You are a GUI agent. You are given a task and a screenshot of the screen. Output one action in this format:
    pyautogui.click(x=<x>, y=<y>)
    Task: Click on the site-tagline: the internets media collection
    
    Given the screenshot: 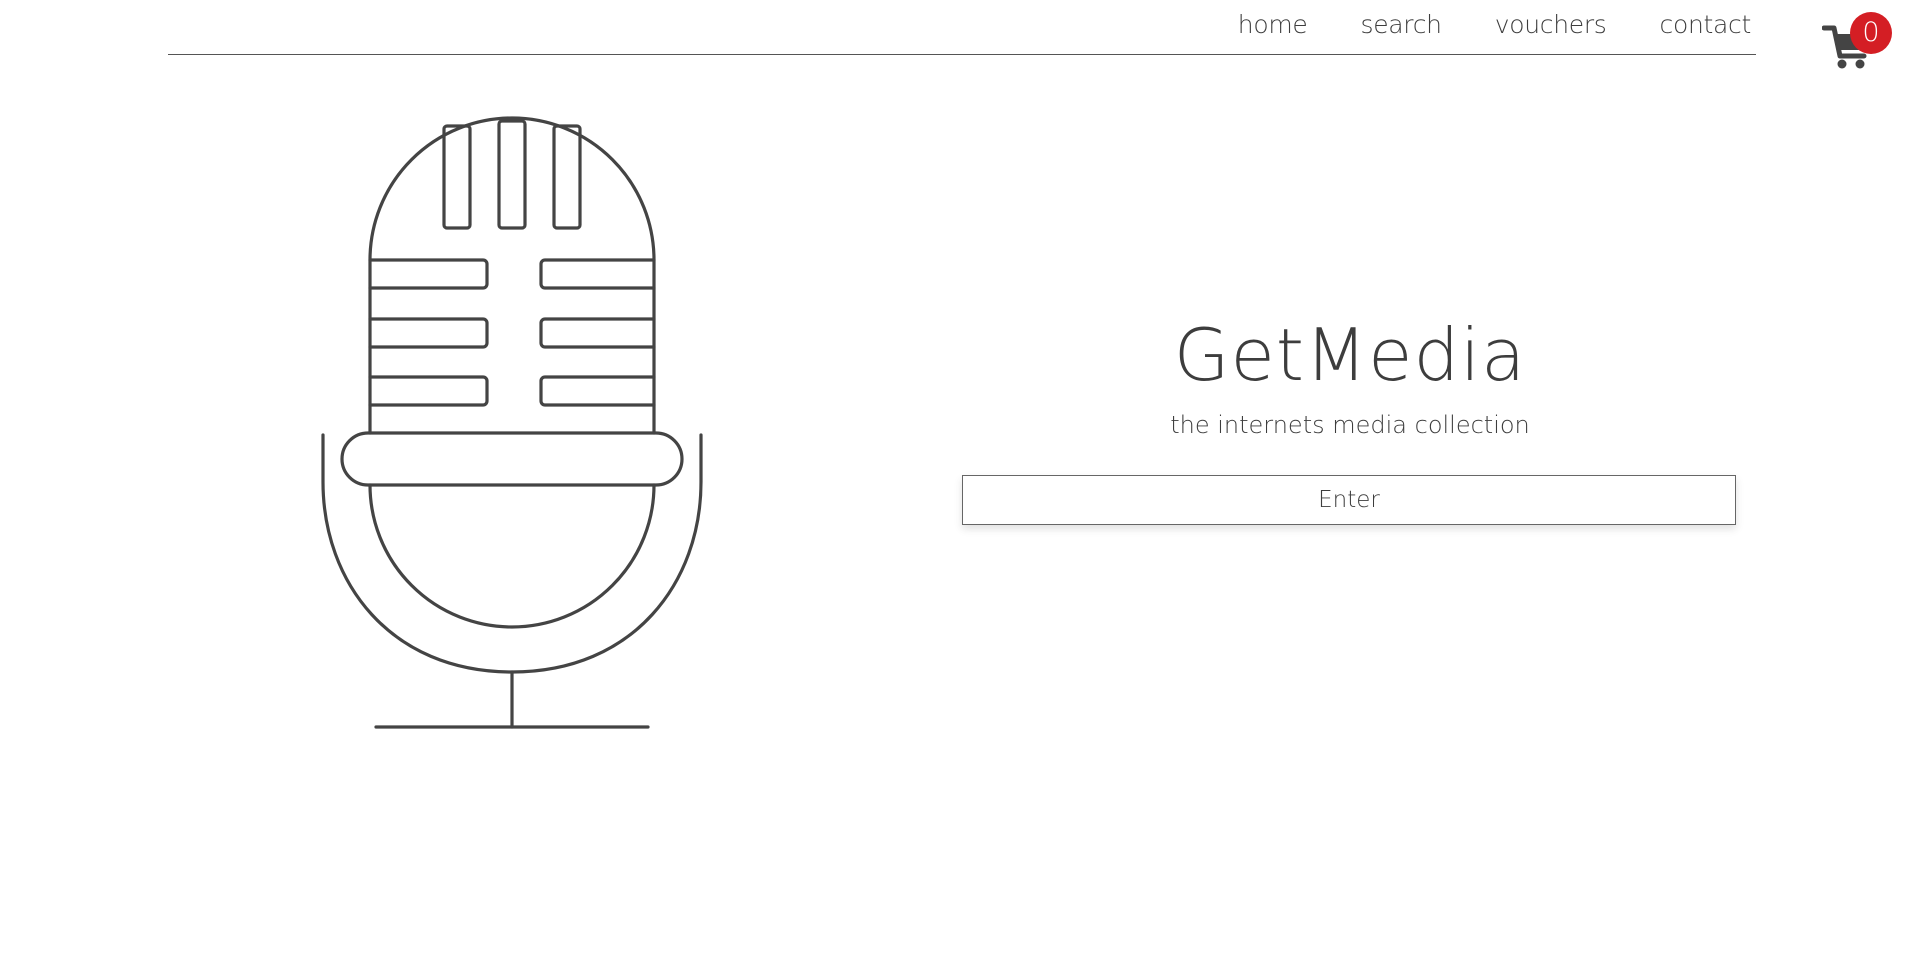 What is the action you would take?
    pyautogui.click(x=1350, y=425)
    